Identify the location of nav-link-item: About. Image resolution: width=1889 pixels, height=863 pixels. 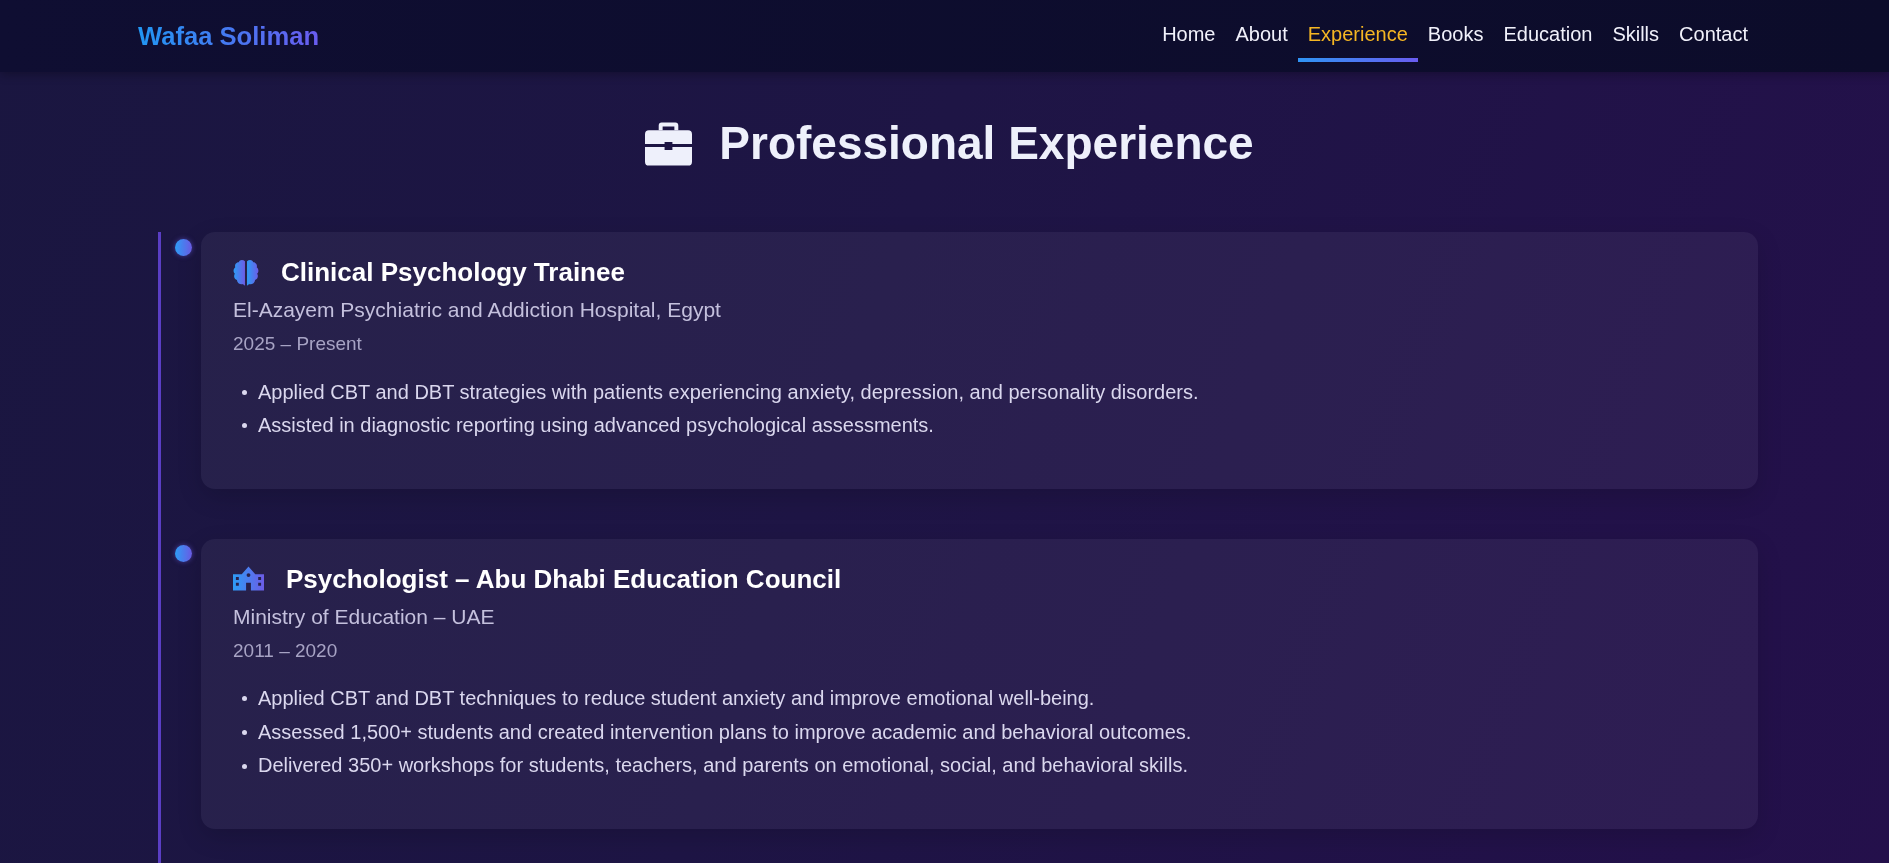
(1261, 36).